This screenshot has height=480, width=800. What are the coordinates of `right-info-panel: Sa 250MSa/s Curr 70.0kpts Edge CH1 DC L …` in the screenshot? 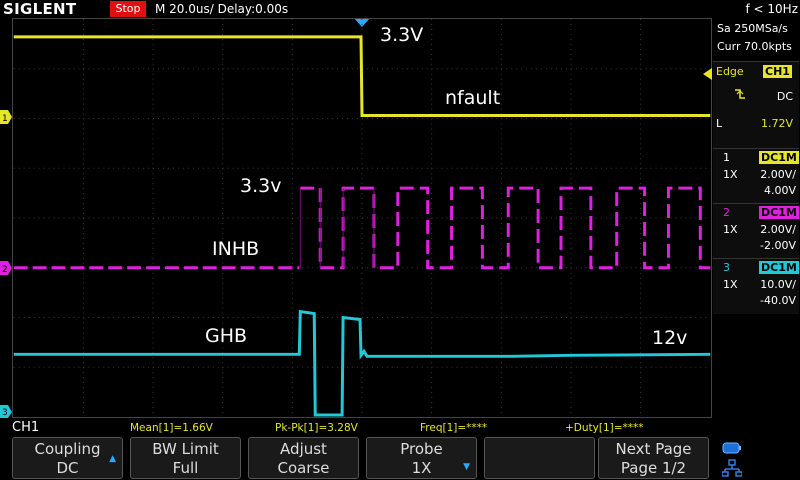 It's located at (756, 218).